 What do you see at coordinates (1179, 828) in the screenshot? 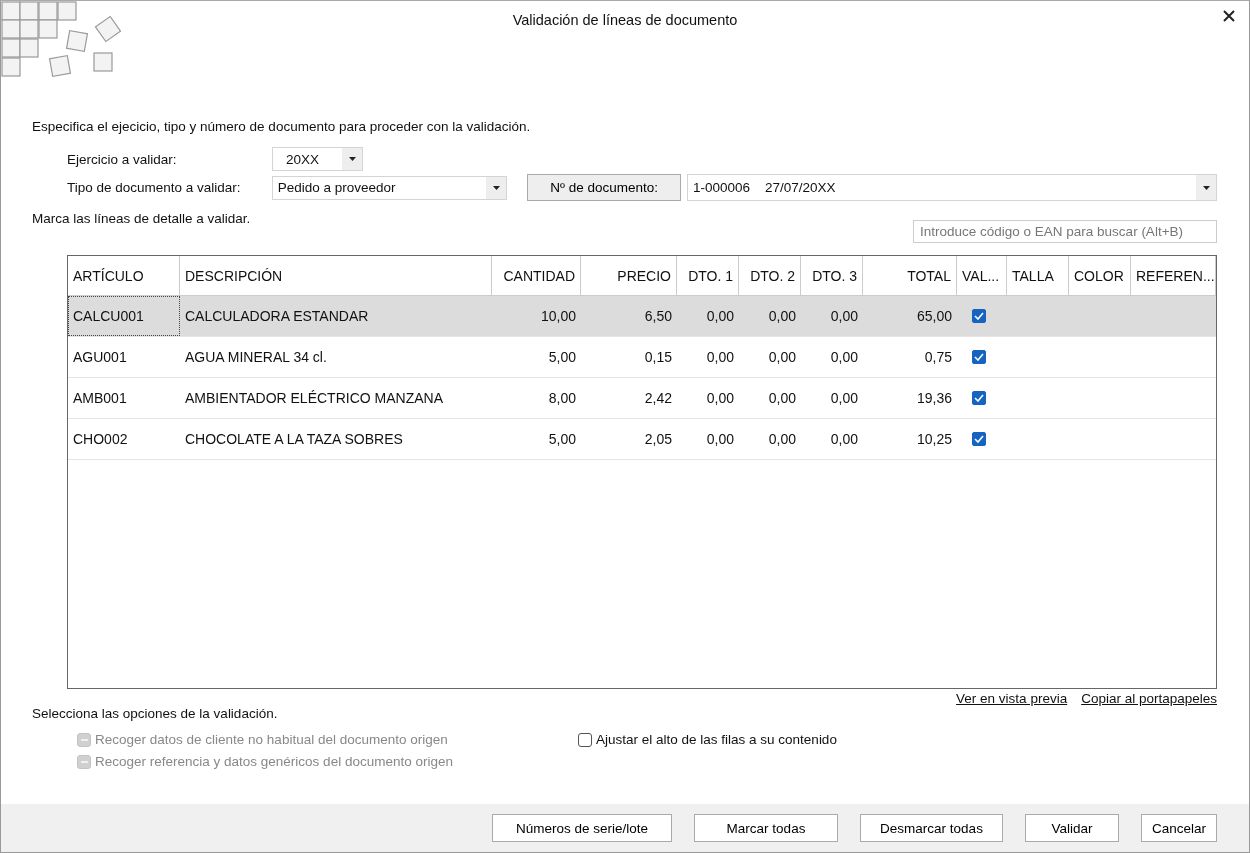
I see `footer-button: Cancelar` at bounding box center [1179, 828].